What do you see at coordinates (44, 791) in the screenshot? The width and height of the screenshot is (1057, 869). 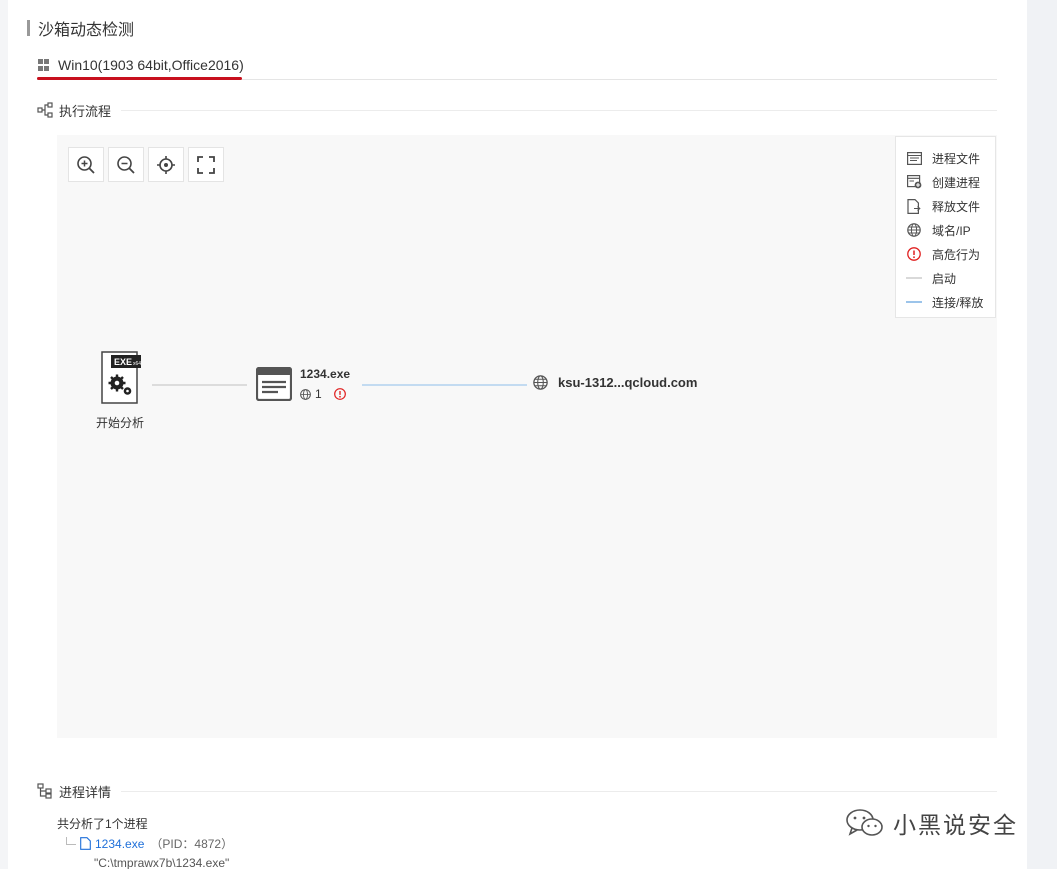 I see `process-tree-icon` at bounding box center [44, 791].